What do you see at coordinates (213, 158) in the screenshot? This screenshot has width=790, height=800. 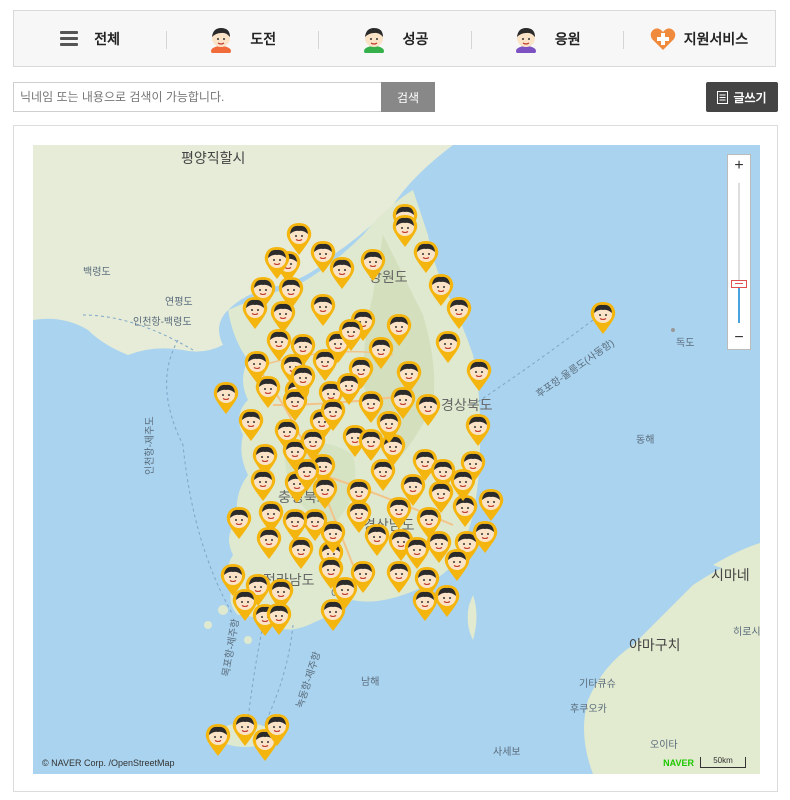 I see `map-label-pyongyang: 평양직할시` at bounding box center [213, 158].